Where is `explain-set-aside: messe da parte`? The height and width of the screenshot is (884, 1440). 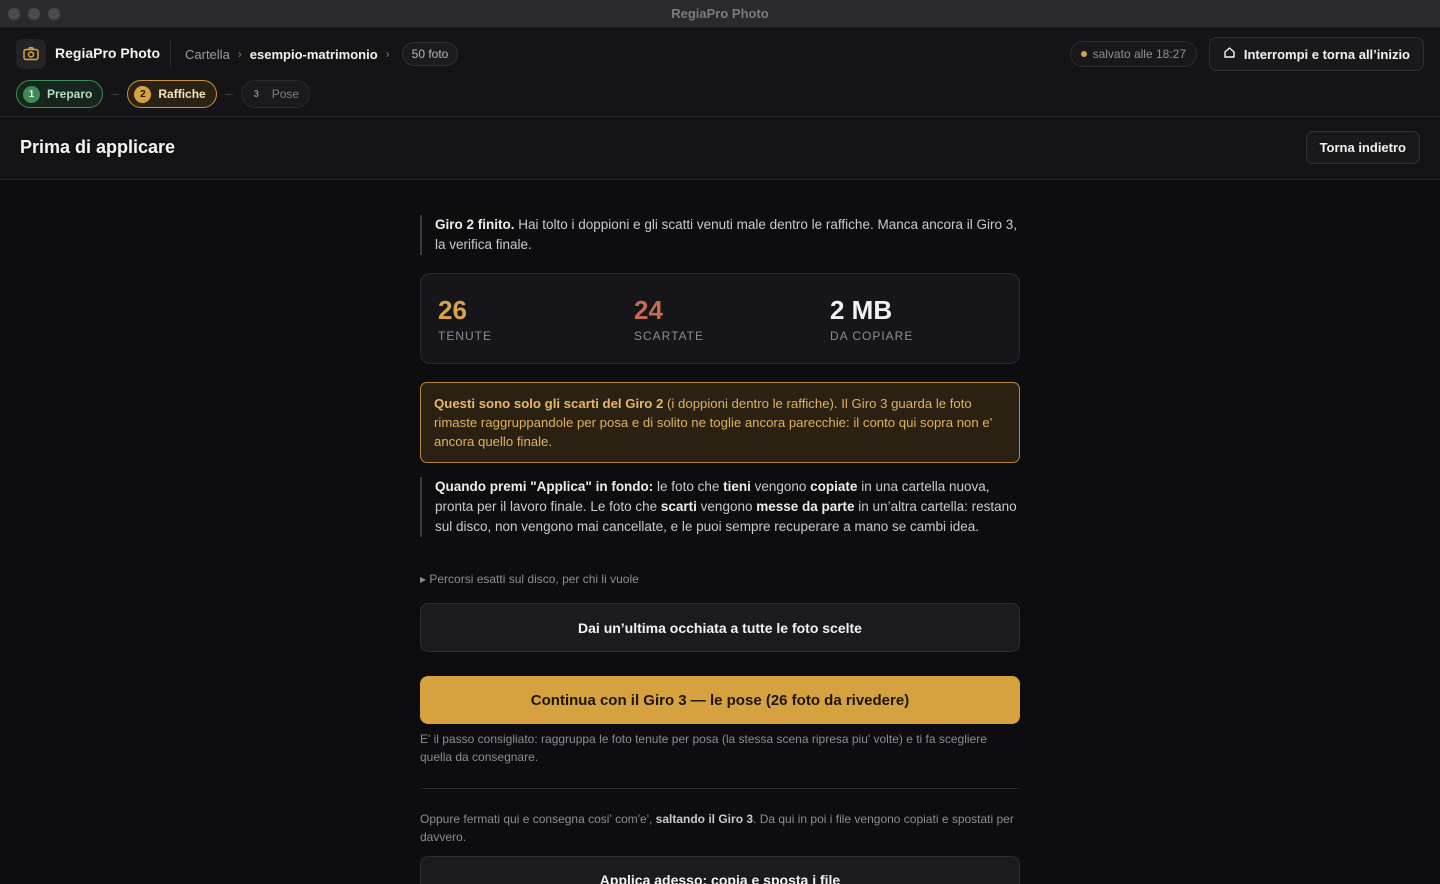 explain-set-aside: messe da parte is located at coordinates (805, 506).